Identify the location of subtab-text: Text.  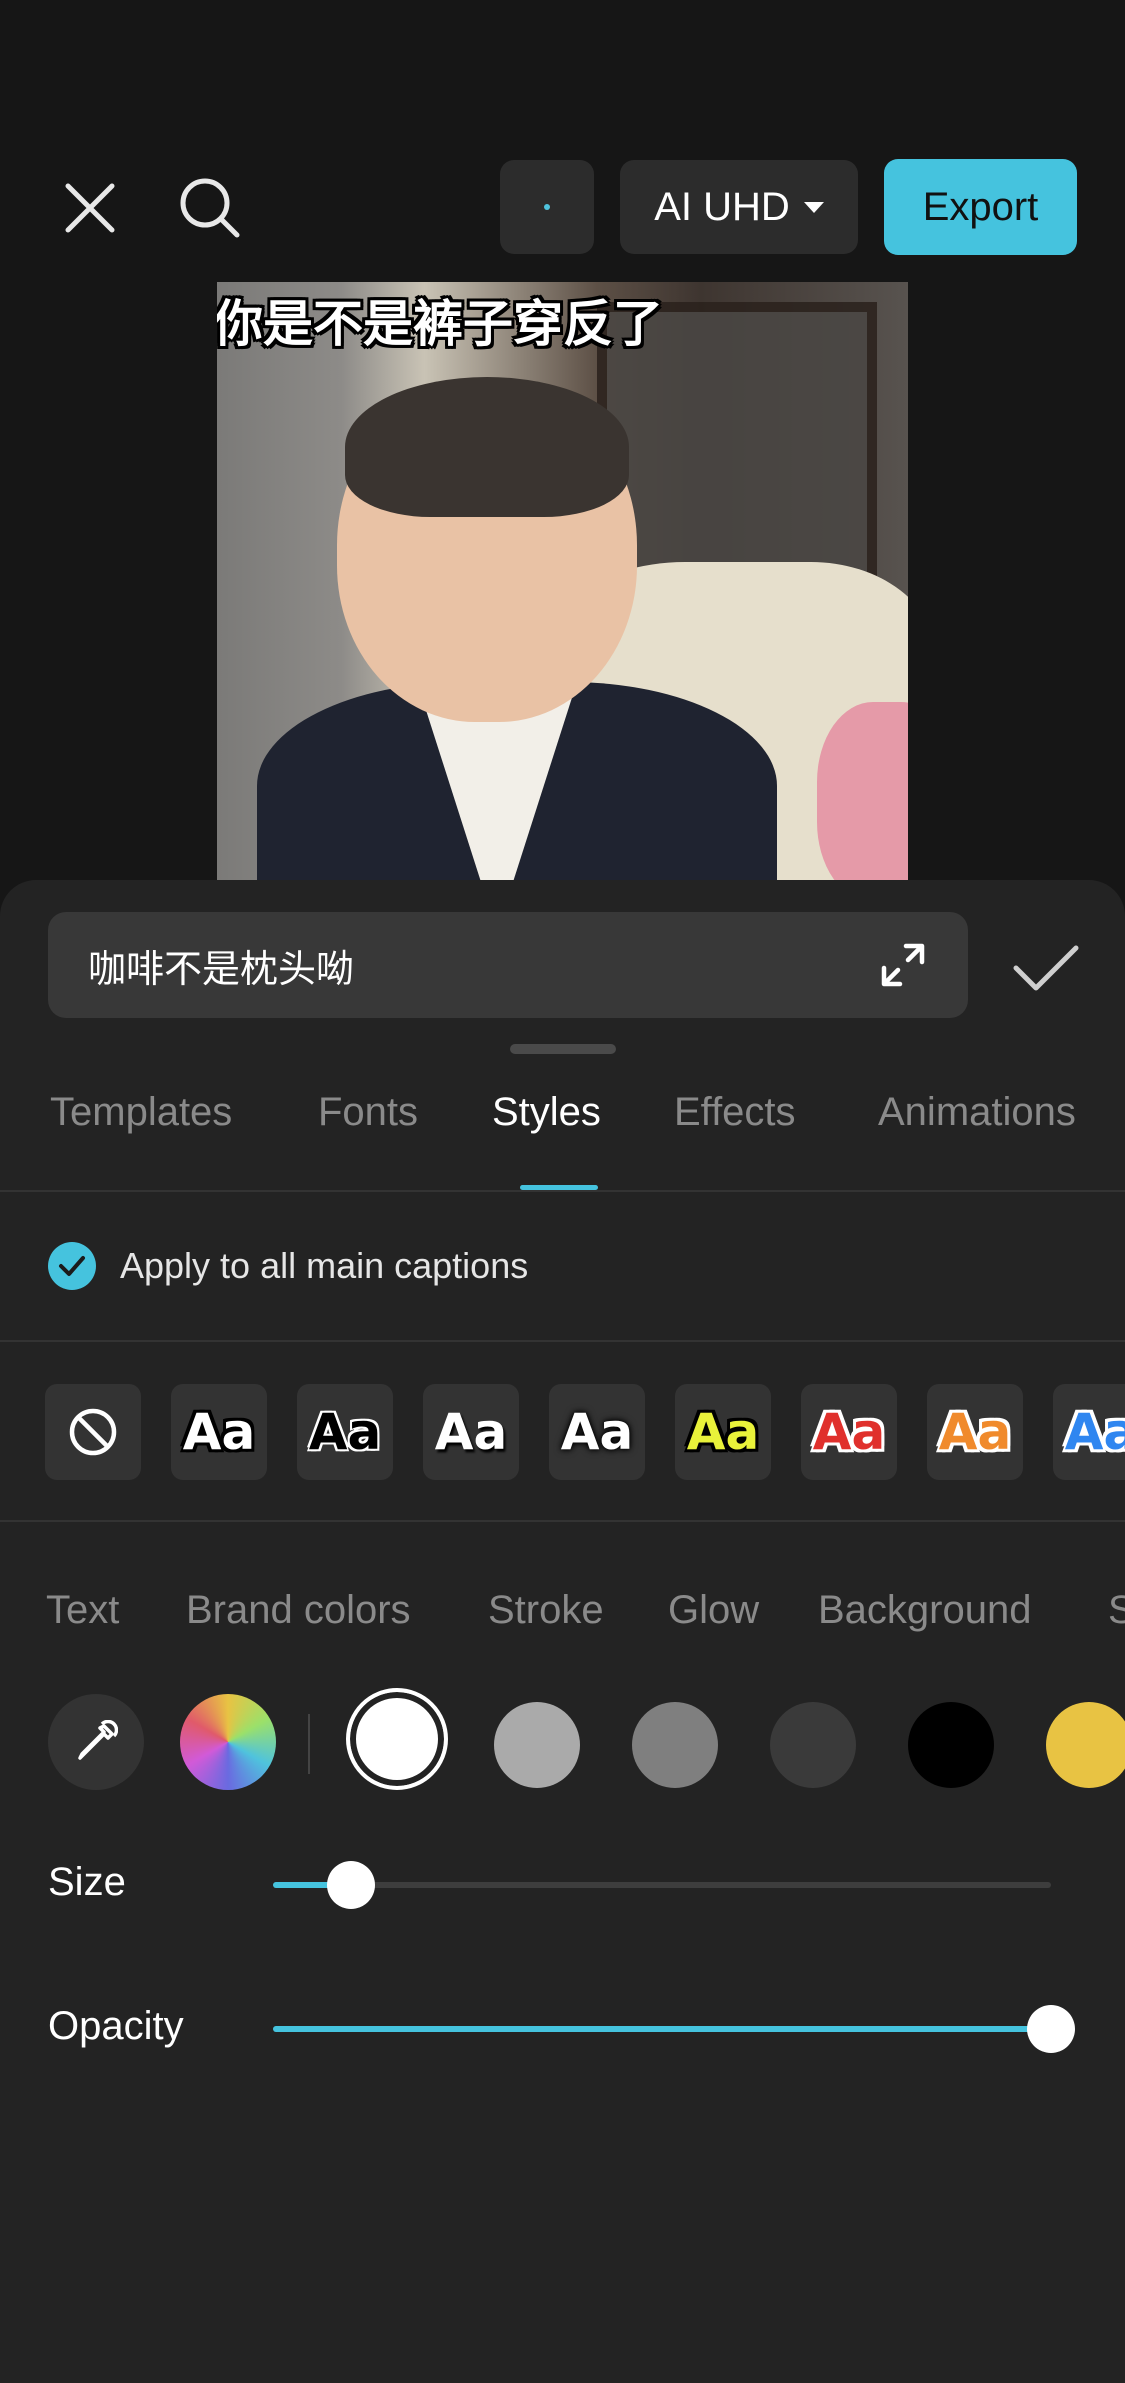
(82, 1610).